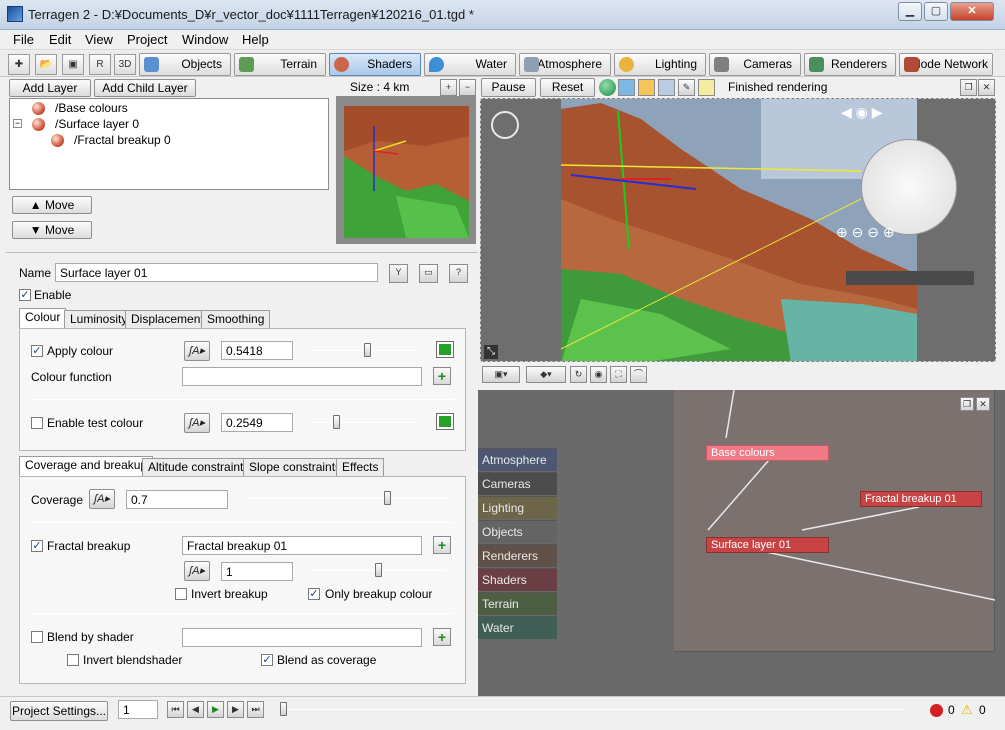  What do you see at coordinates (138, 709) in the screenshot?
I see `frame-field: 1` at bounding box center [138, 709].